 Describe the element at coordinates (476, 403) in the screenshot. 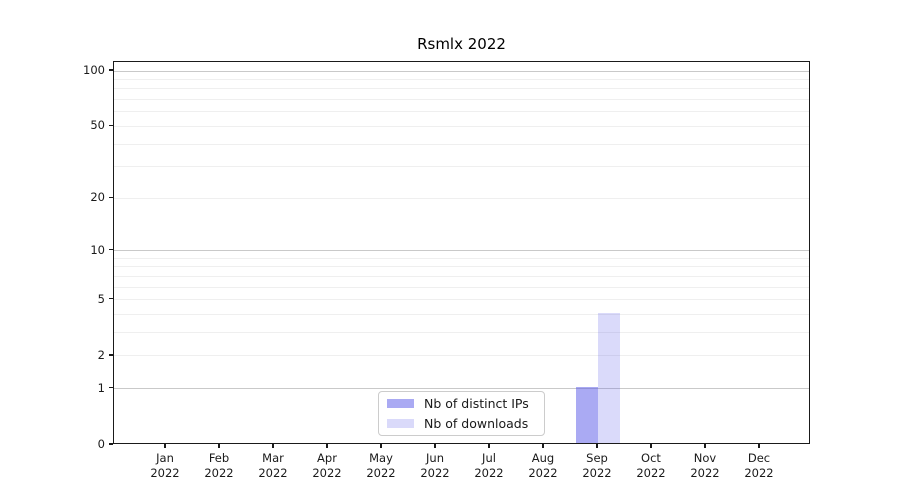

I see `legend-label-distinct-ips: Nb of distinct IPs` at that location.